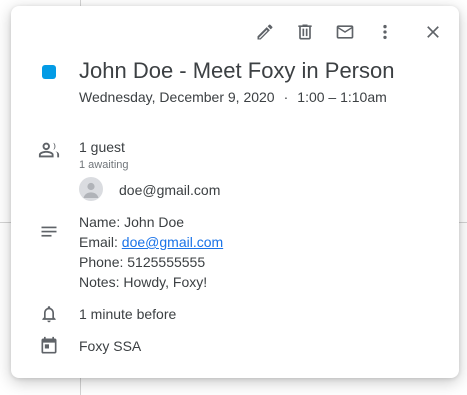  I want to click on close-icon, so click(433, 32).